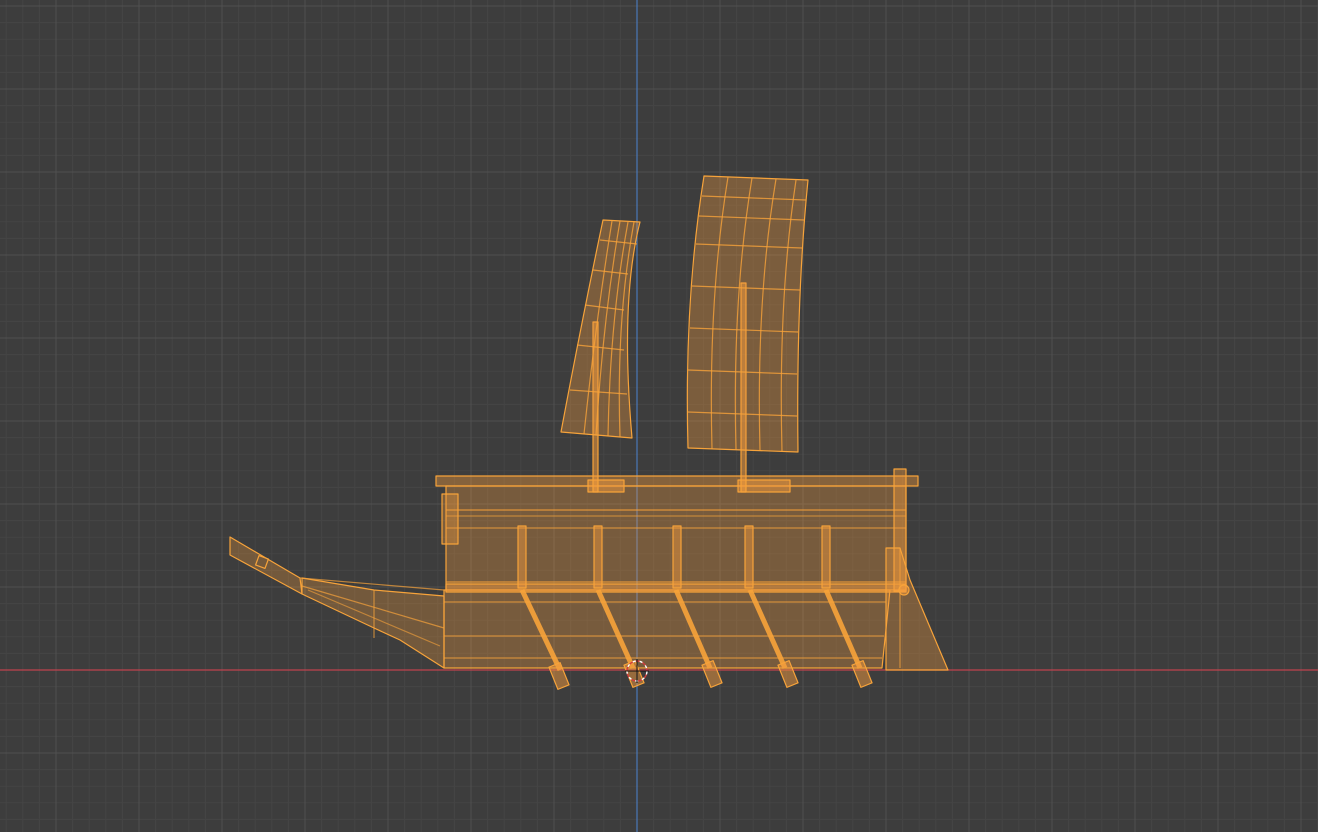 The image size is (1318, 832). I want to click on hull, so click(667, 629).